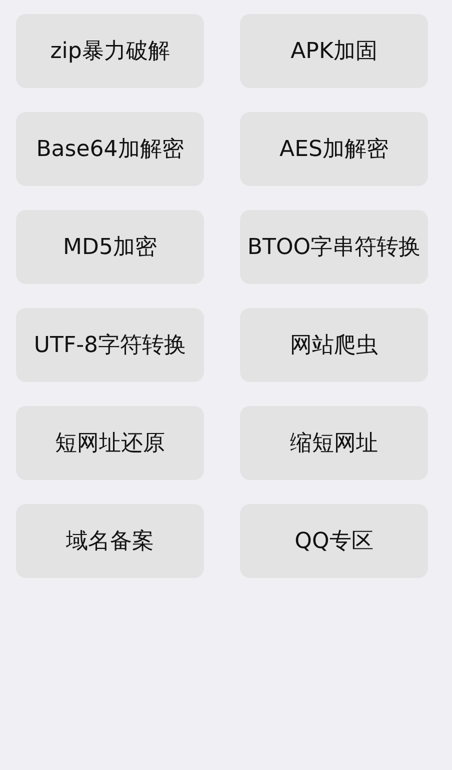  Describe the element at coordinates (110, 541) in the screenshot. I see `tool-button: 域名备案` at that location.